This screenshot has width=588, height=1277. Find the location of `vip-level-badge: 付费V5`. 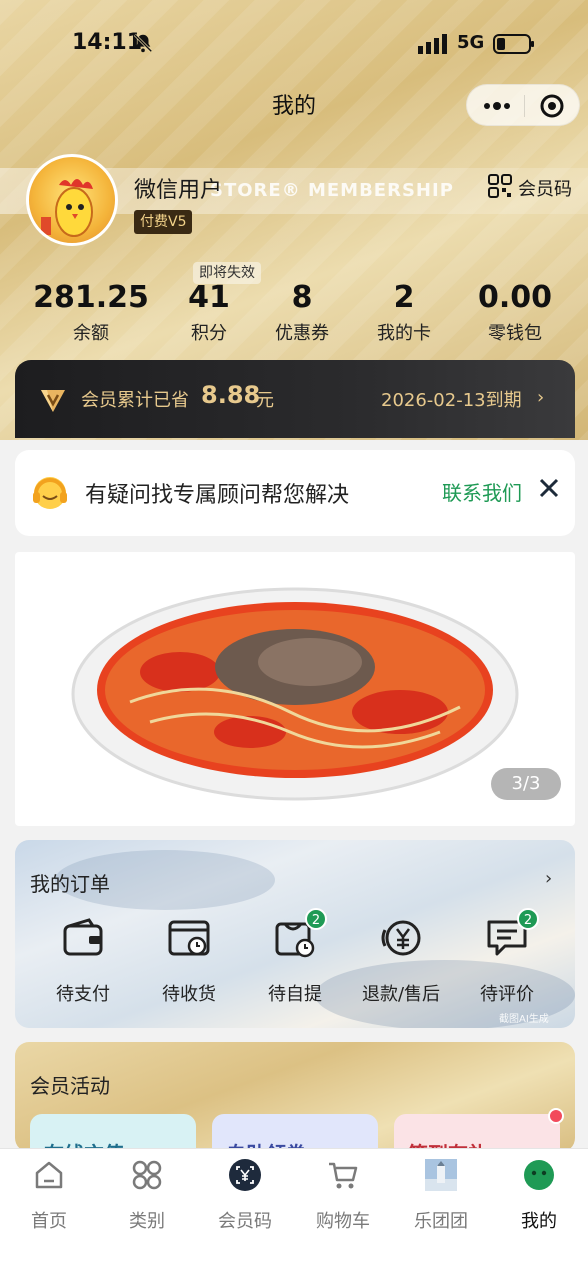

vip-level-badge: 付费V5 is located at coordinates (163, 222).